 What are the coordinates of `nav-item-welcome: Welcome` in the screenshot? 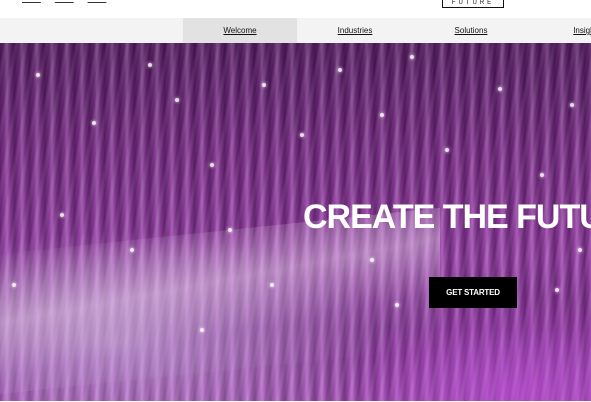 It's located at (240, 30).